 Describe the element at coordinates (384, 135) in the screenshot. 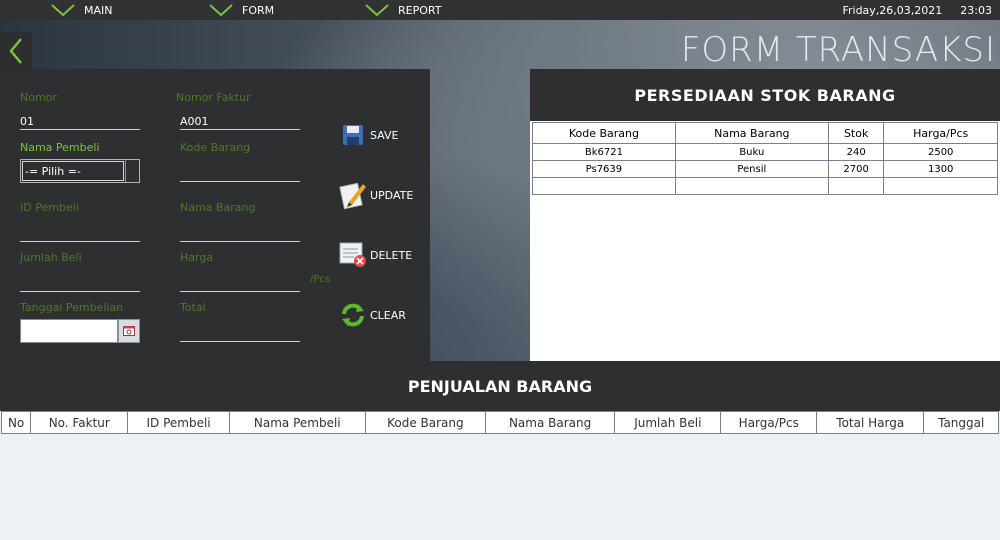

I see `save-label: SAVE` at that location.